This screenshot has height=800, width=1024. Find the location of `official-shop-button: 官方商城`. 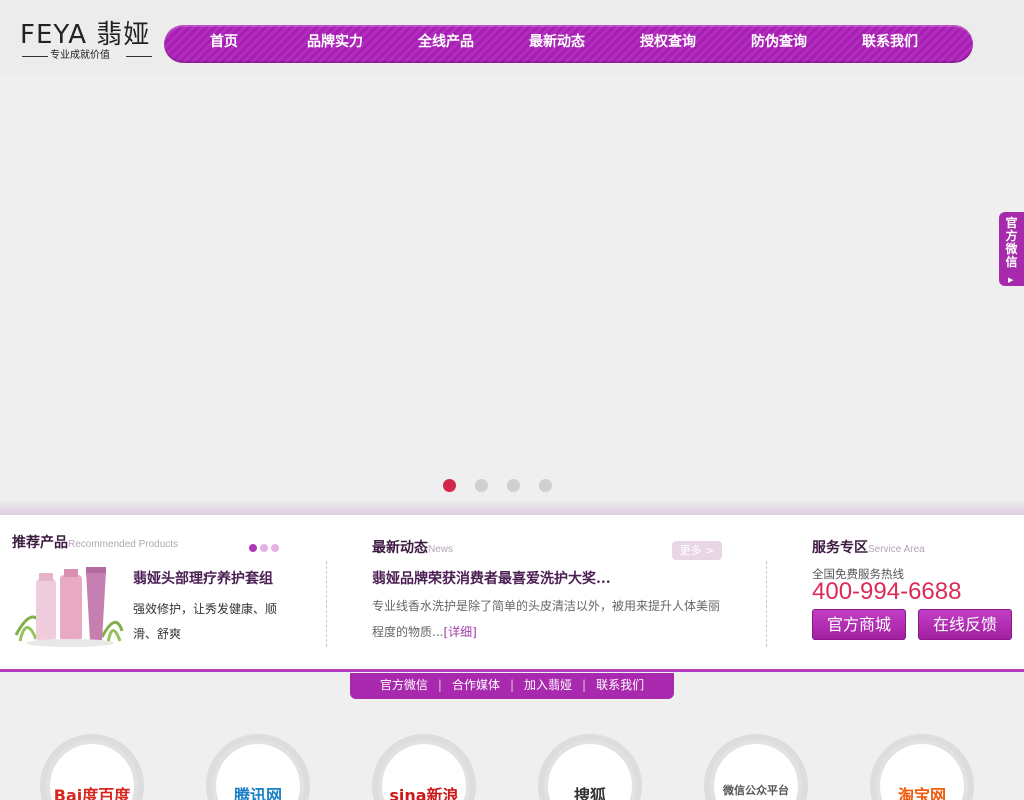

official-shop-button: 官方商城 is located at coordinates (859, 624).